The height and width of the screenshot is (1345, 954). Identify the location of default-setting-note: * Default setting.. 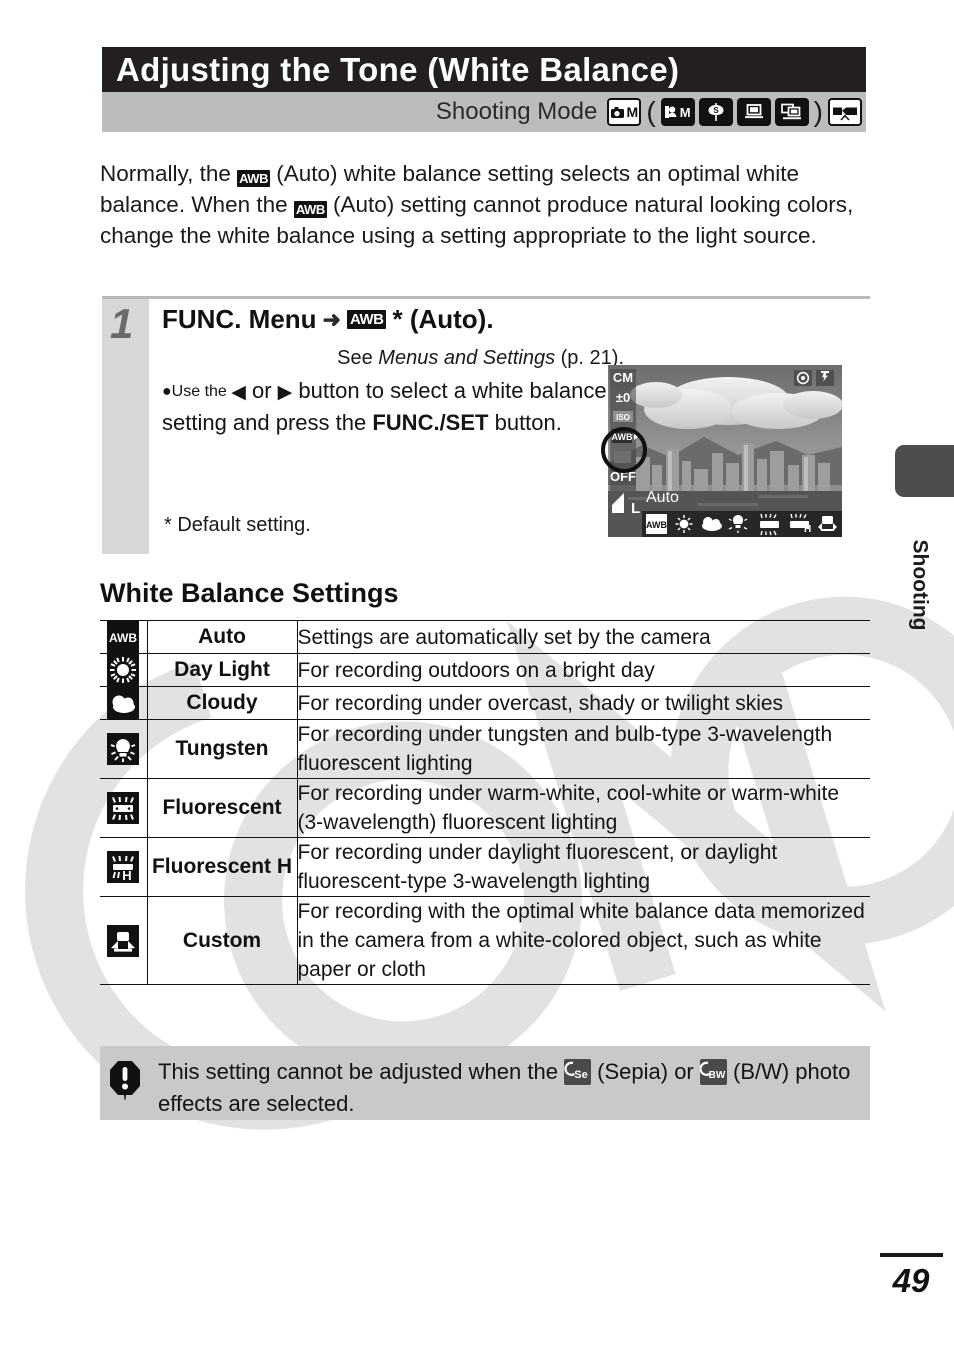
(237, 525).